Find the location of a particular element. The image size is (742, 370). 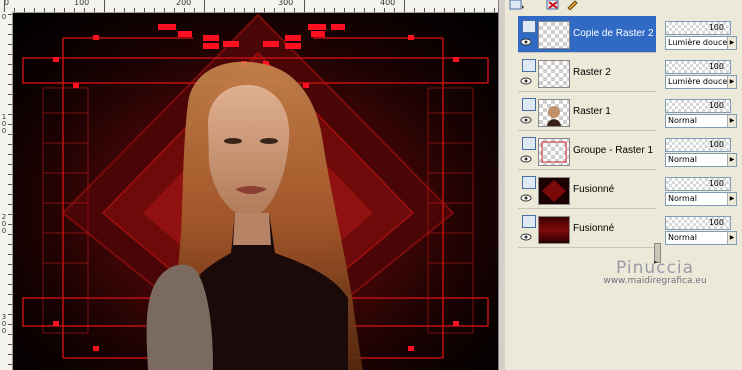

ruler-label: 1 0 0 is located at coordinates (4, 124).